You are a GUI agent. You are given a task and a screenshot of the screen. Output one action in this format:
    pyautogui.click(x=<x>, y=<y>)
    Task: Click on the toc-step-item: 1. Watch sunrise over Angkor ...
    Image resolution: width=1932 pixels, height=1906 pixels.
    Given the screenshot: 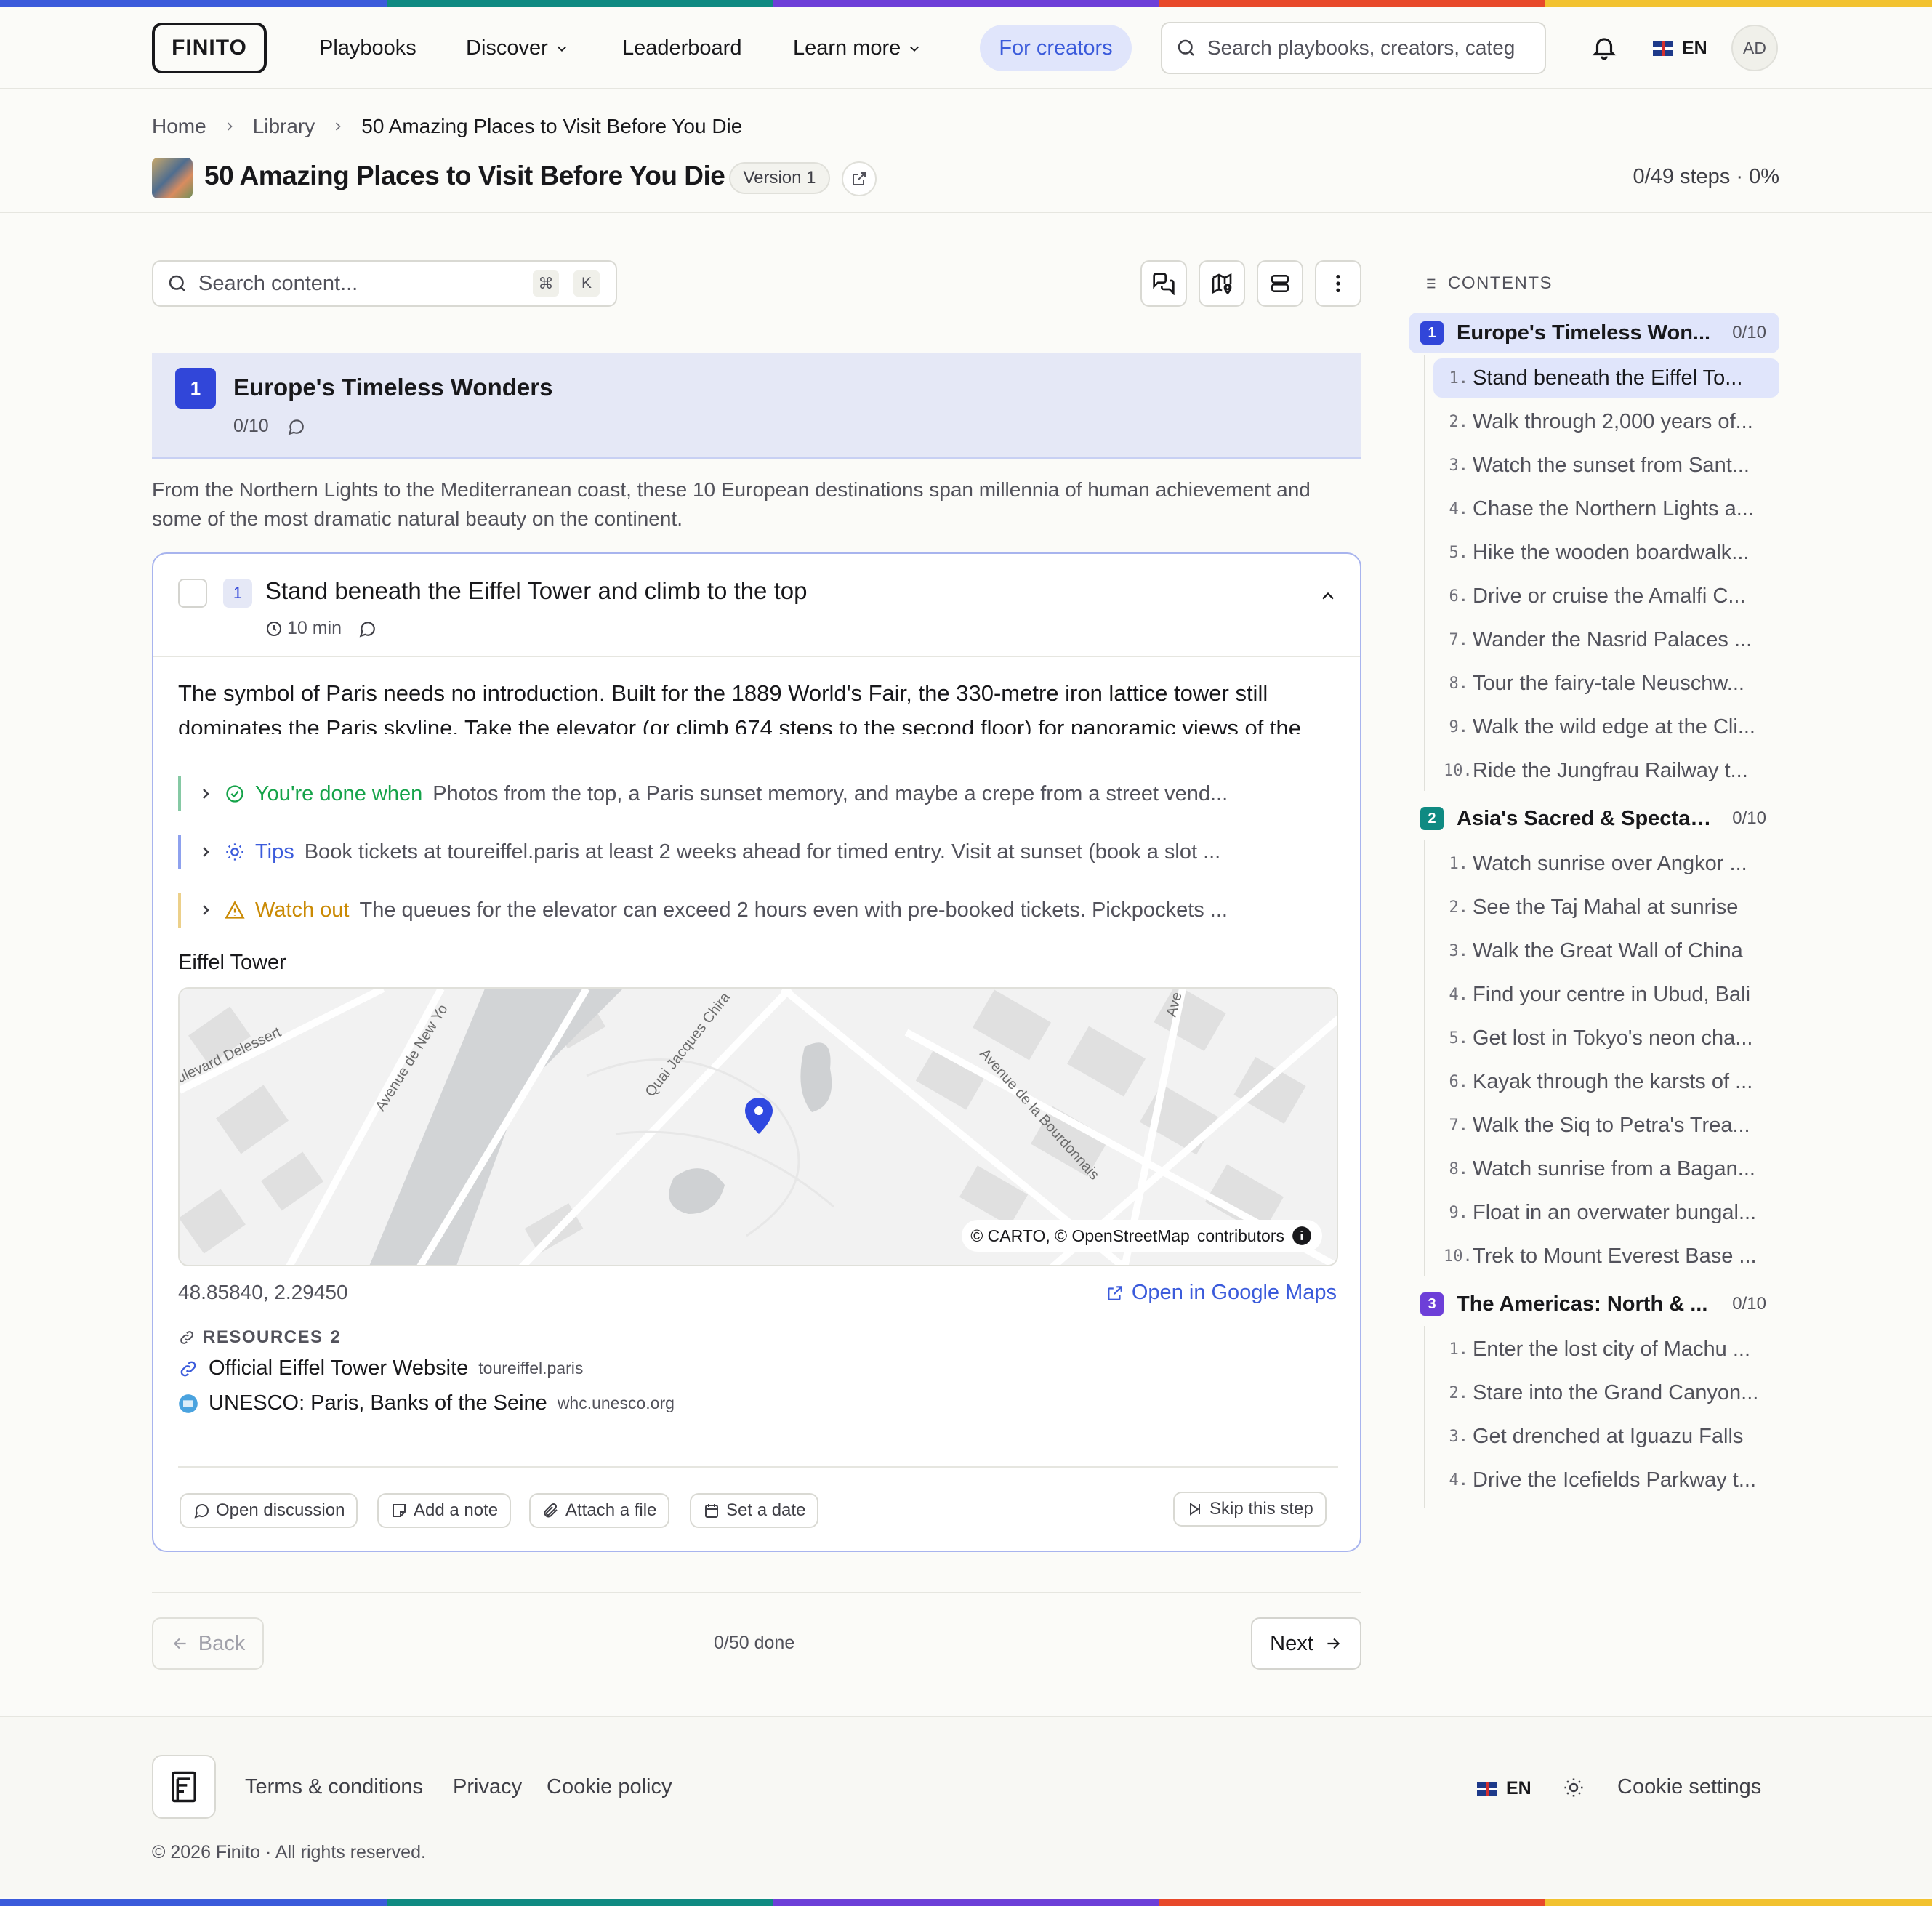 What is the action you would take?
    pyautogui.click(x=1606, y=863)
    